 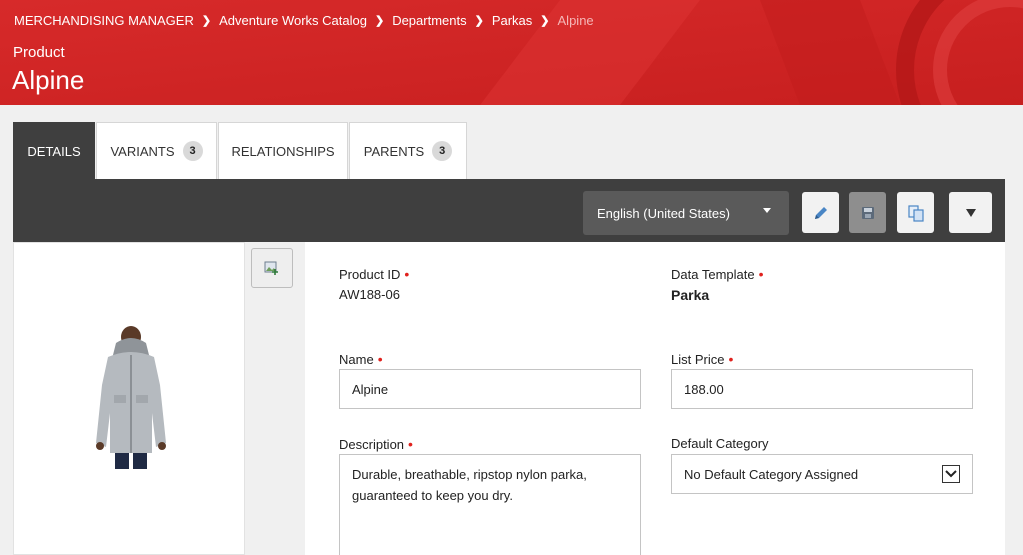 What do you see at coordinates (372, 444) in the screenshot?
I see `field-label-text: Description` at bounding box center [372, 444].